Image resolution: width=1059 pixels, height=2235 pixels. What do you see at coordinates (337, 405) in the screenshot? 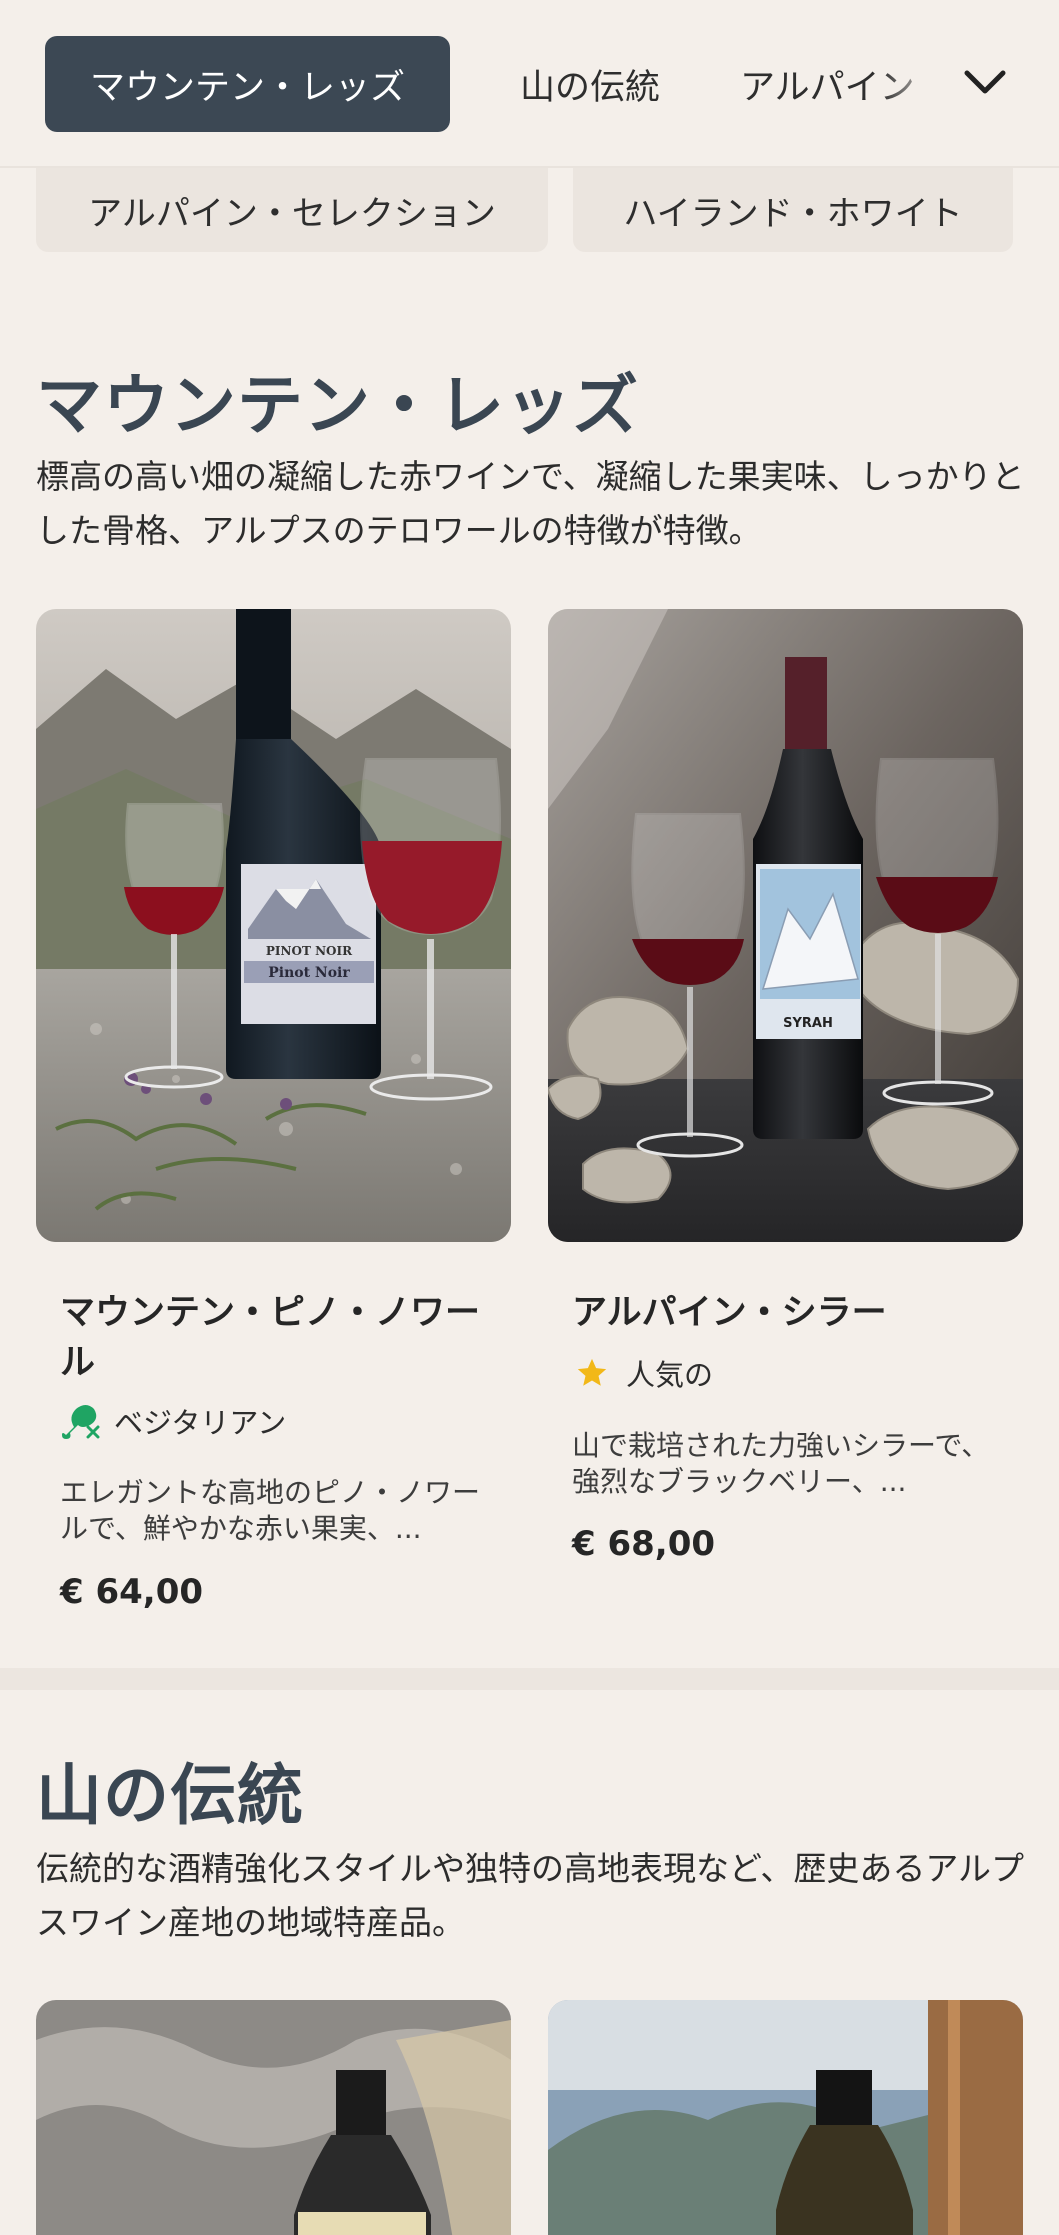
I see `section-title: マウンテン・レッズ` at bounding box center [337, 405].